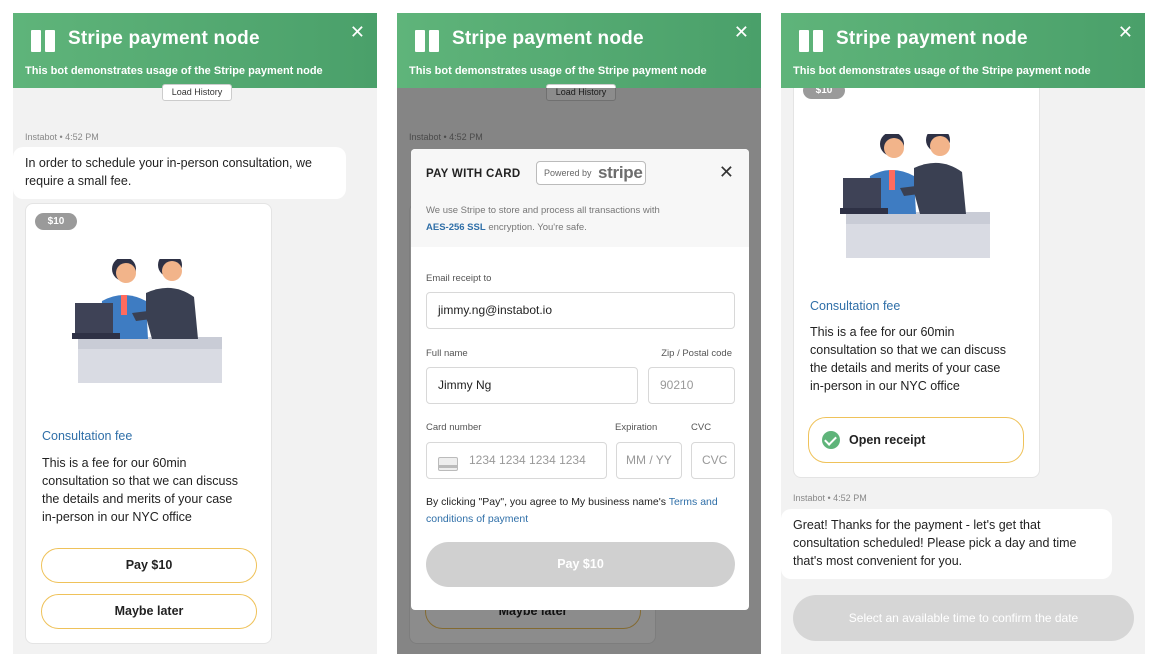  What do you see at coordinates (447, 353) in the screenshot?
I see `full-name-label: Full name` at bounding box center [447, 353].